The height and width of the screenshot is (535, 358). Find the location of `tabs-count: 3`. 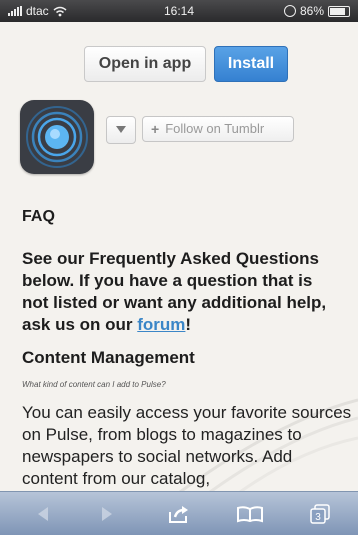

tabs-count: 3 is located at coordinates (318, 517).